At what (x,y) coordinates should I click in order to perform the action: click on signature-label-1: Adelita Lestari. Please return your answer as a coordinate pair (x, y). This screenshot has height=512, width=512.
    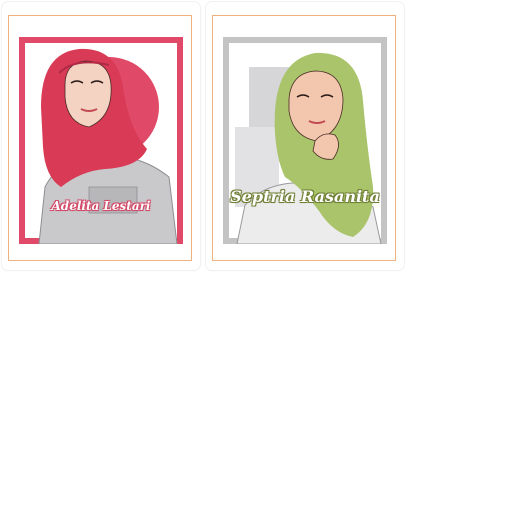
    Looking at the image, I should click on (101, 206).